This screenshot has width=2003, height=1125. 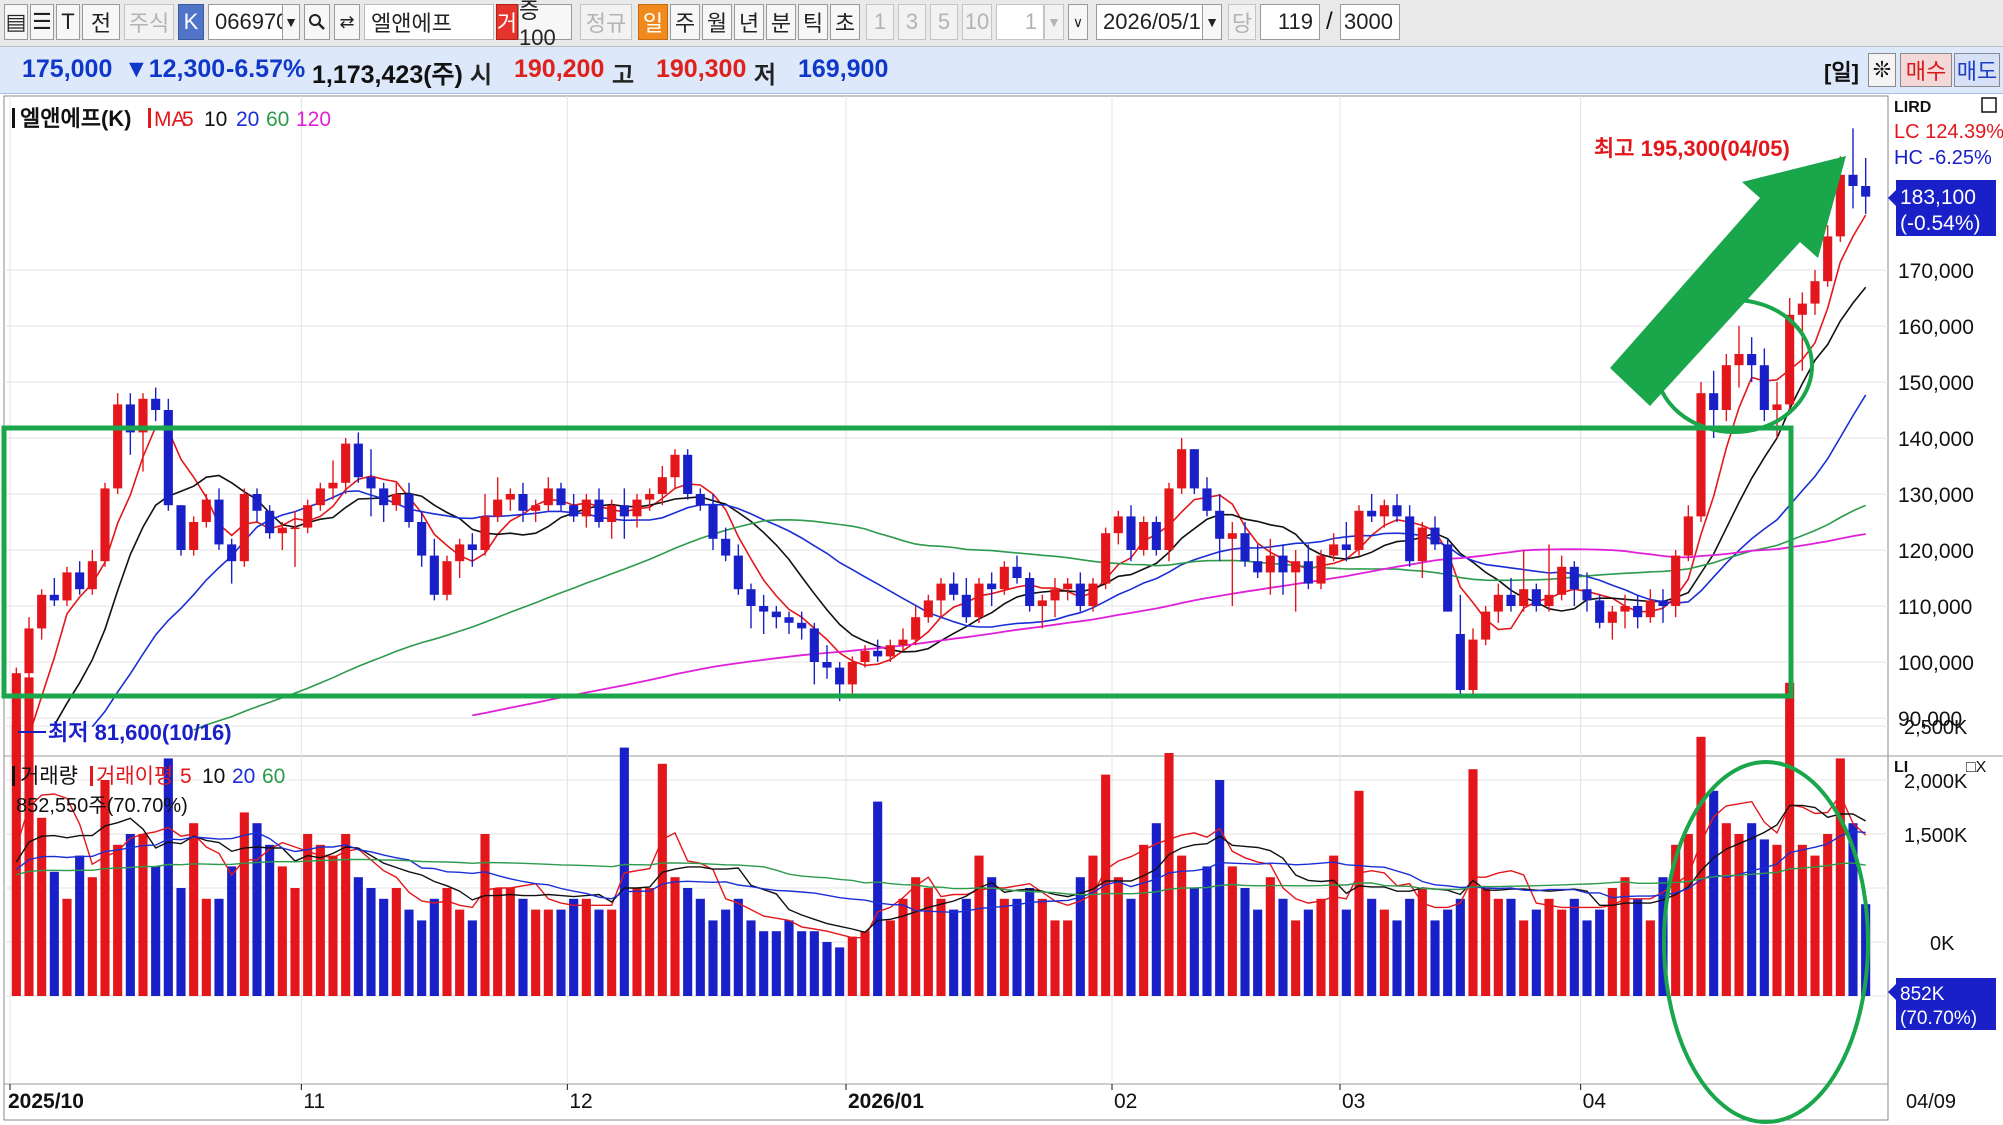 What do you see at coordinates (134, 776) in the screenshot?
I see `vol-ma-label: 거래이평` at bounding box center [134, 776].